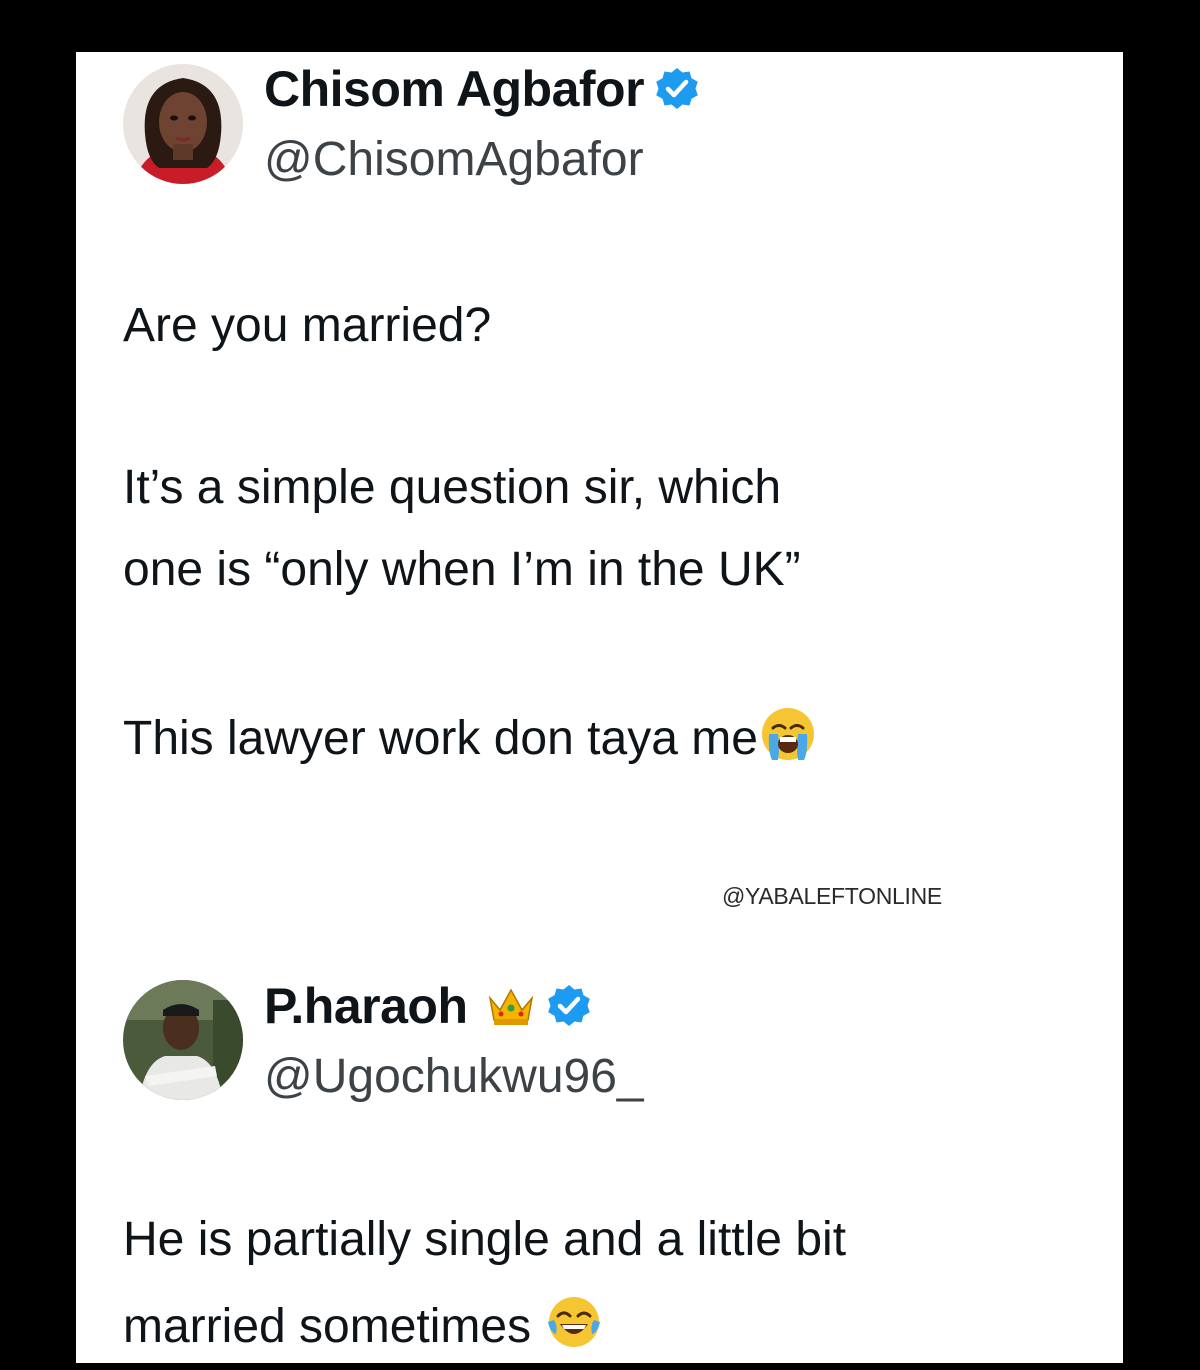 Image resolution: width=1200 pixels, height=1370 pixels. What do you see at coordinates (327, 1326) in the screenshot?
I see `tweet2-line-2-text: married sometimes` at bounding box center [327, 1326].